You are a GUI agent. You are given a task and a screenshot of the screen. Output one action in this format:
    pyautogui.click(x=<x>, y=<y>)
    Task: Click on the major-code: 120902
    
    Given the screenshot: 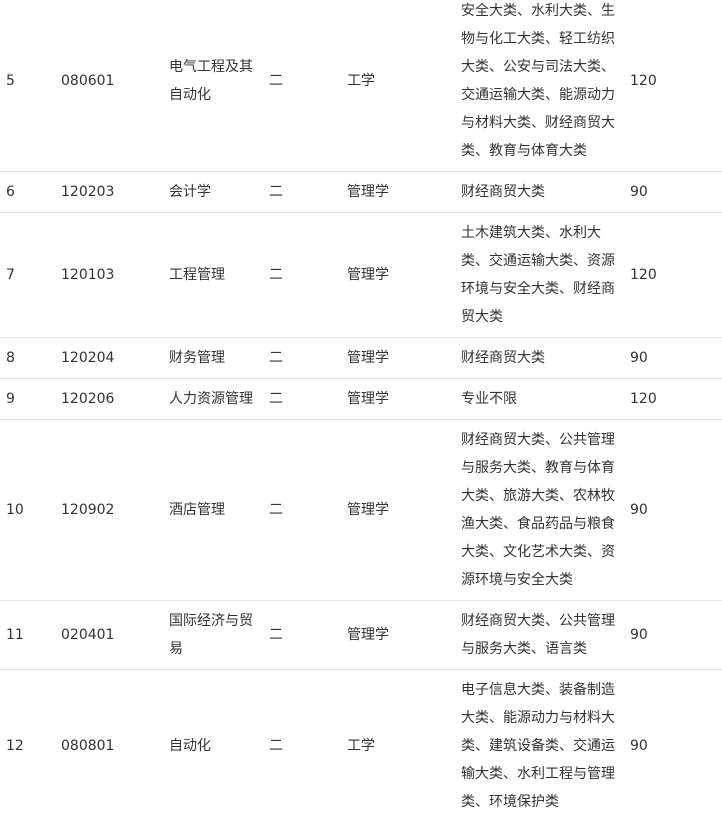 What is the action you would take?
    pyautogui.click(x=88, y=510)
    